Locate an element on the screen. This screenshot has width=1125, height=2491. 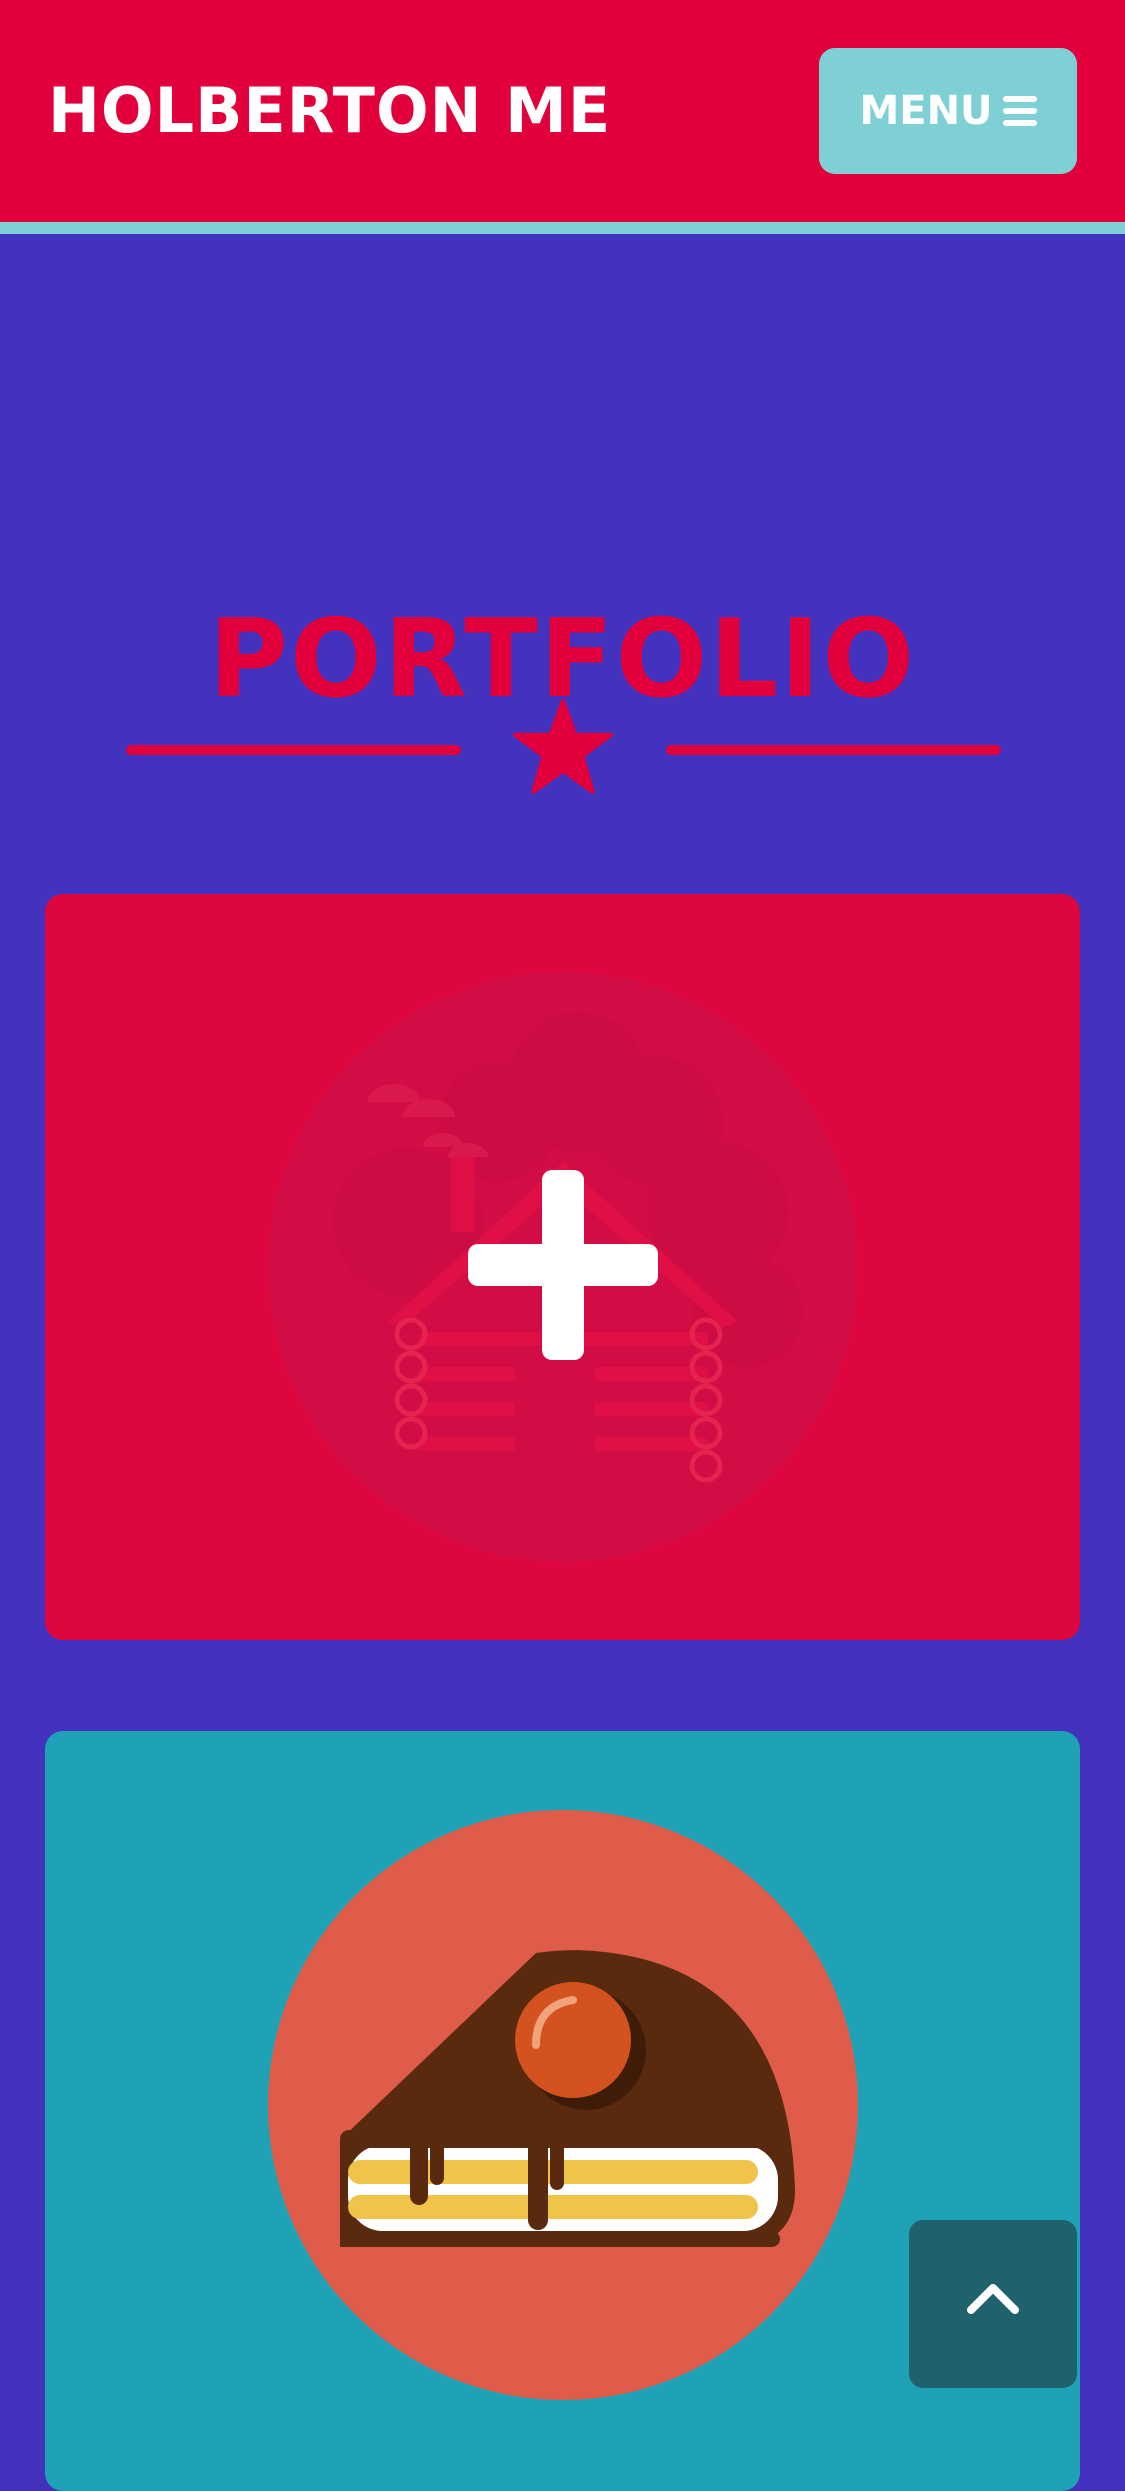
menu-button-label: MENU is located at coordinates (926, 111).